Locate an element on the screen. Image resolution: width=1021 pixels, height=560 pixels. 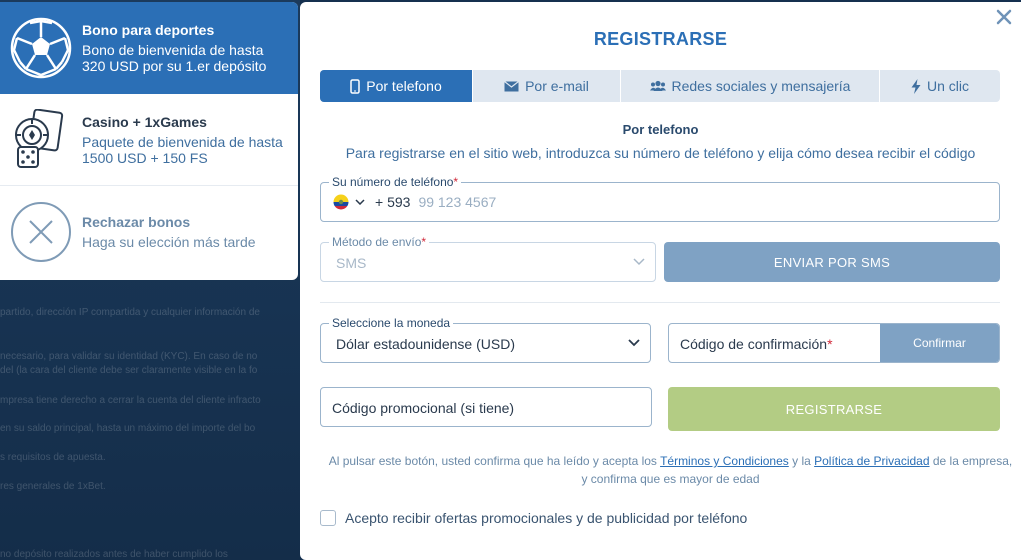
close-icon is located at coordinates (1004, 17).